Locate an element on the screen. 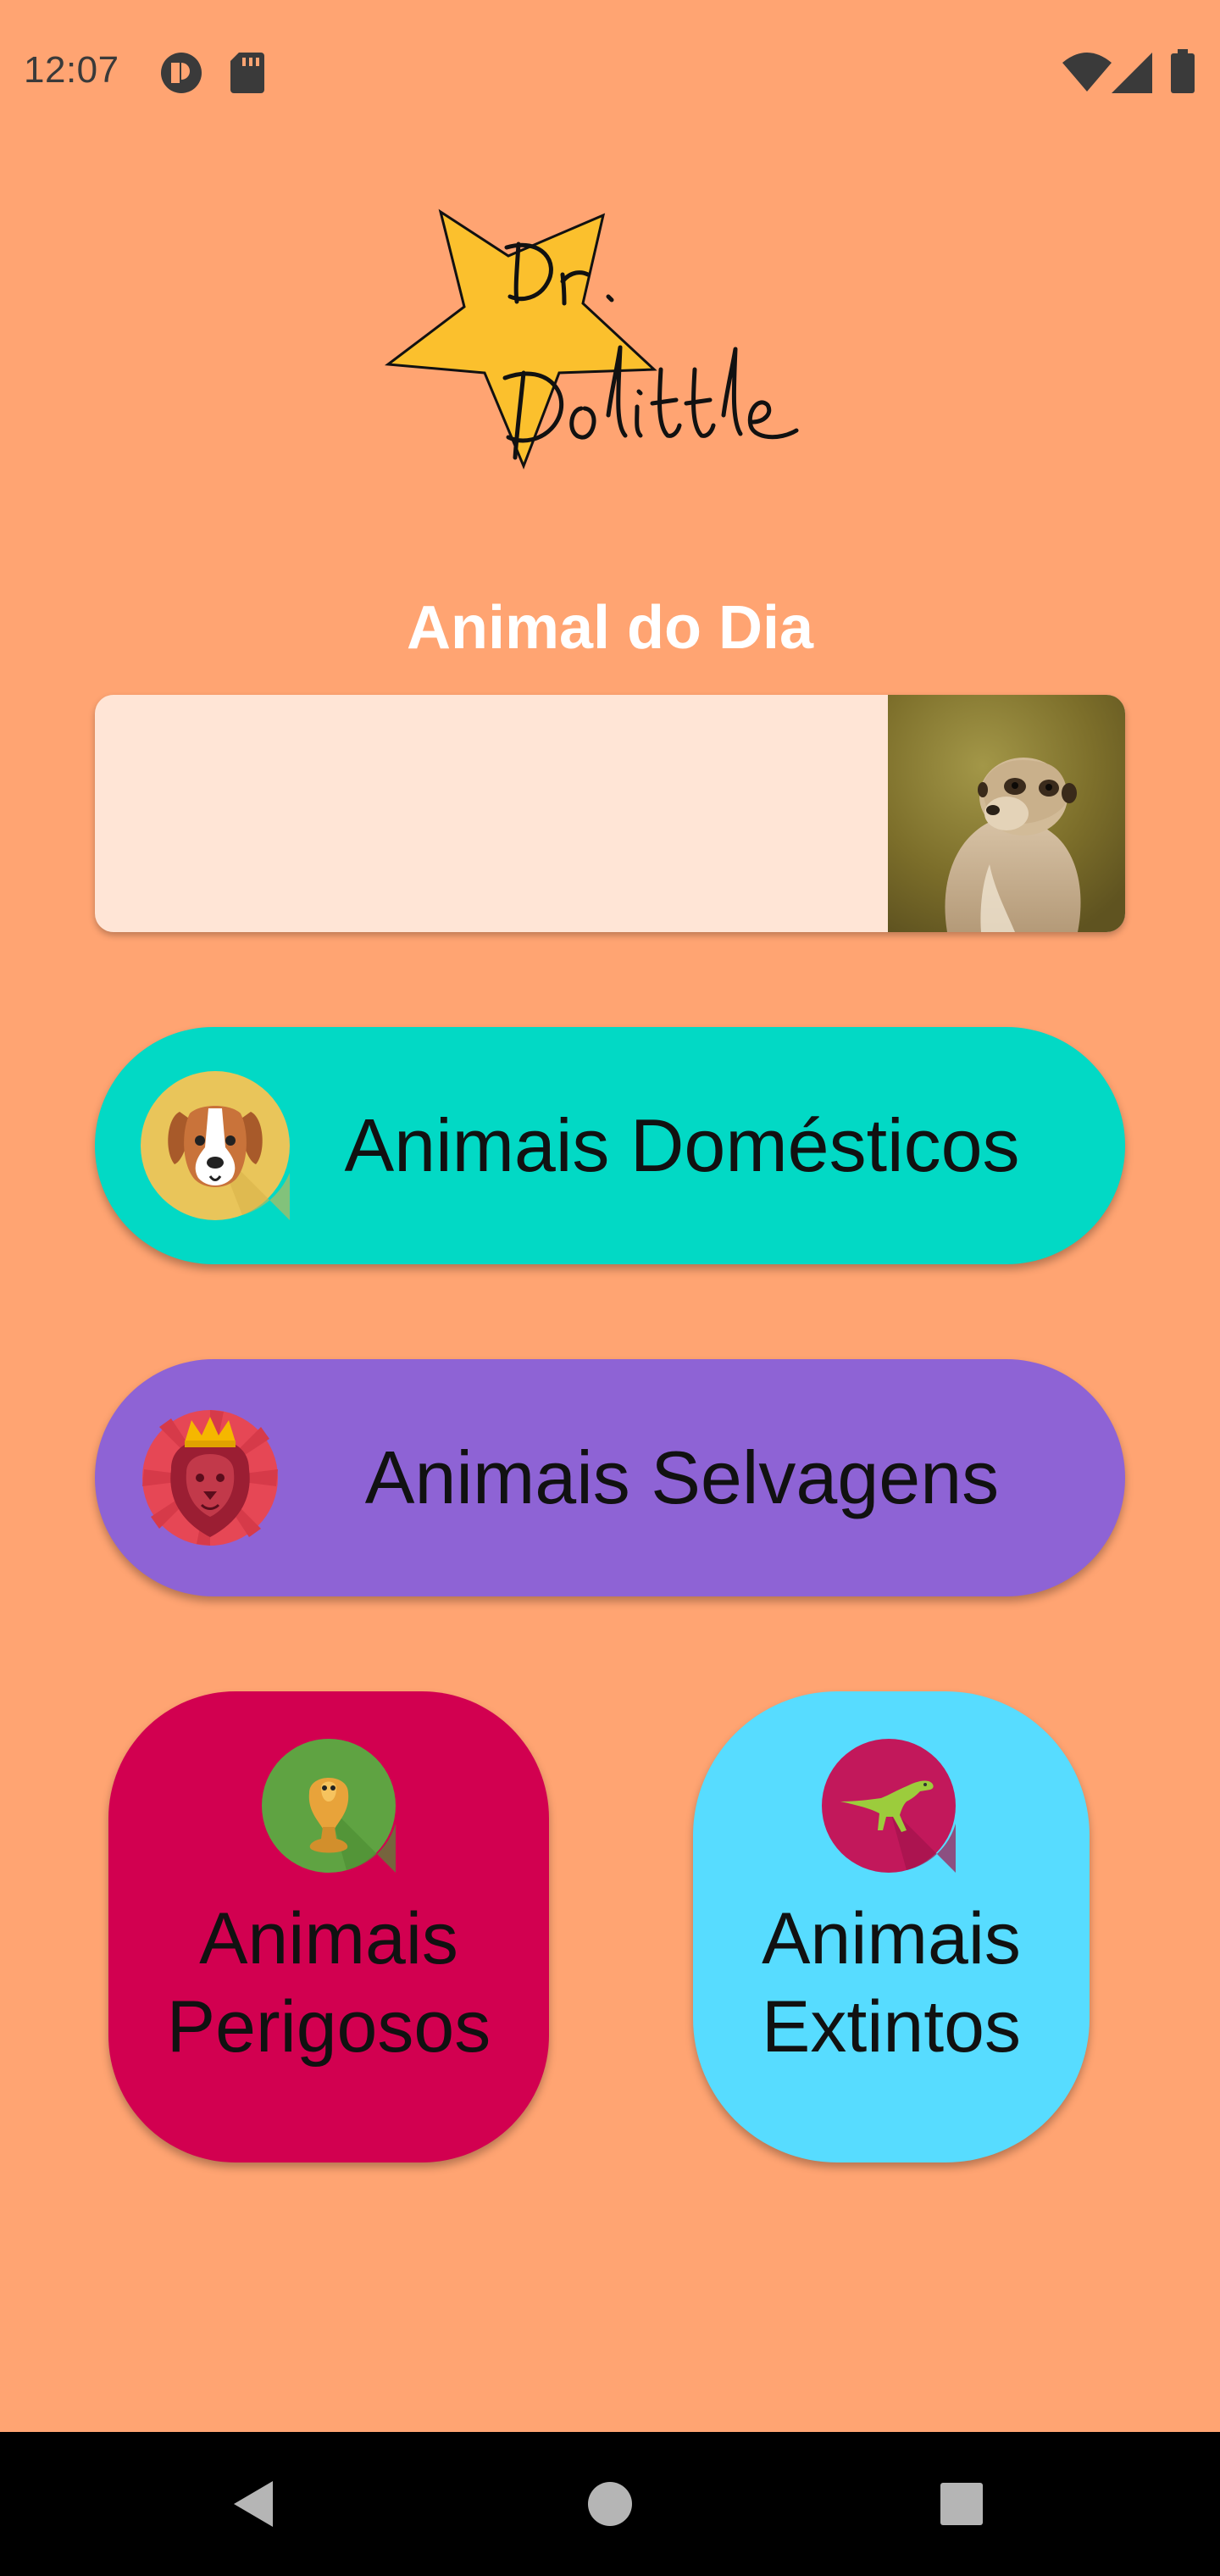  wild-animals-label: Animais Selvagens is located at coordinates (682, 1477).